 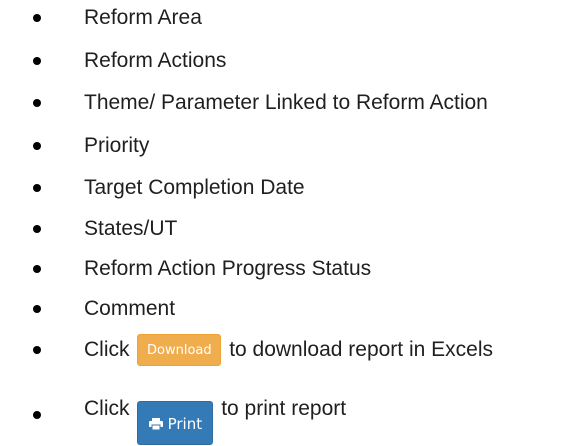 I want to click on print-suffix: to print report, so click(x=284, y=408).